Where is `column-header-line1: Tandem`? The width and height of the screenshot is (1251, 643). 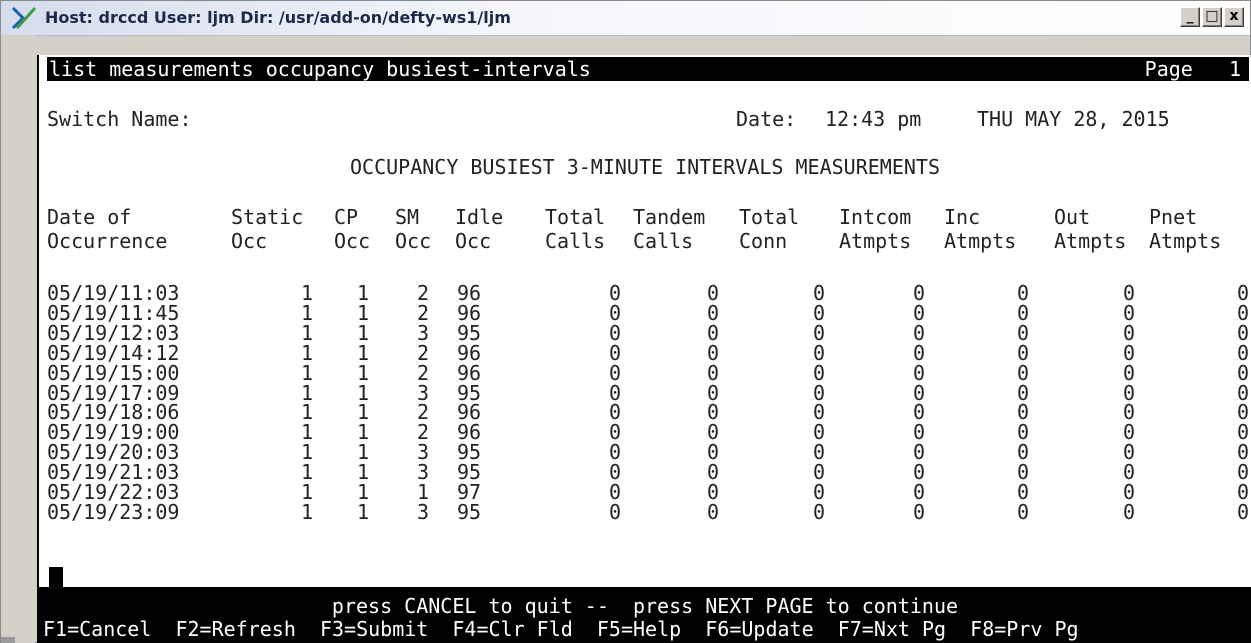 column-header-line1: Tandem is located at coordinates (669, 217).